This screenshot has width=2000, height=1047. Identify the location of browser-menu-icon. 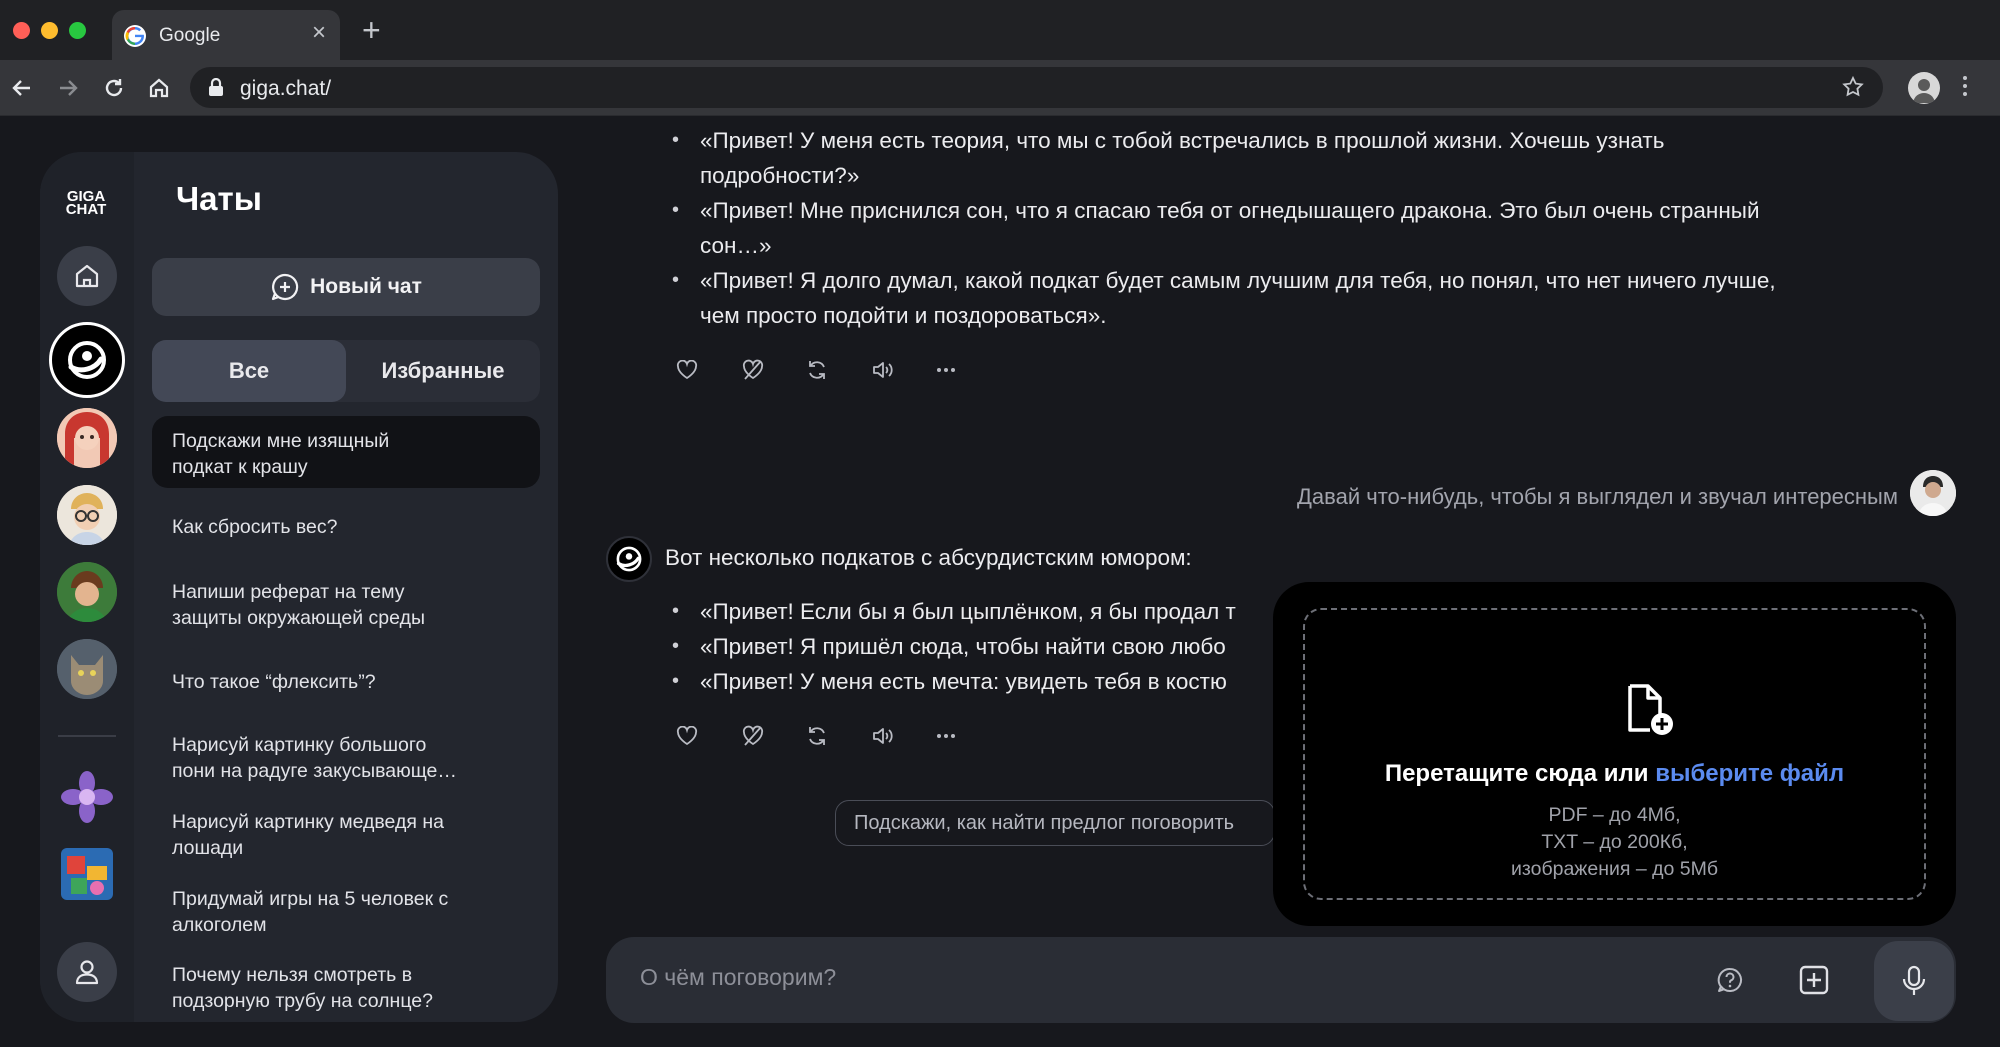
(1966, 88).